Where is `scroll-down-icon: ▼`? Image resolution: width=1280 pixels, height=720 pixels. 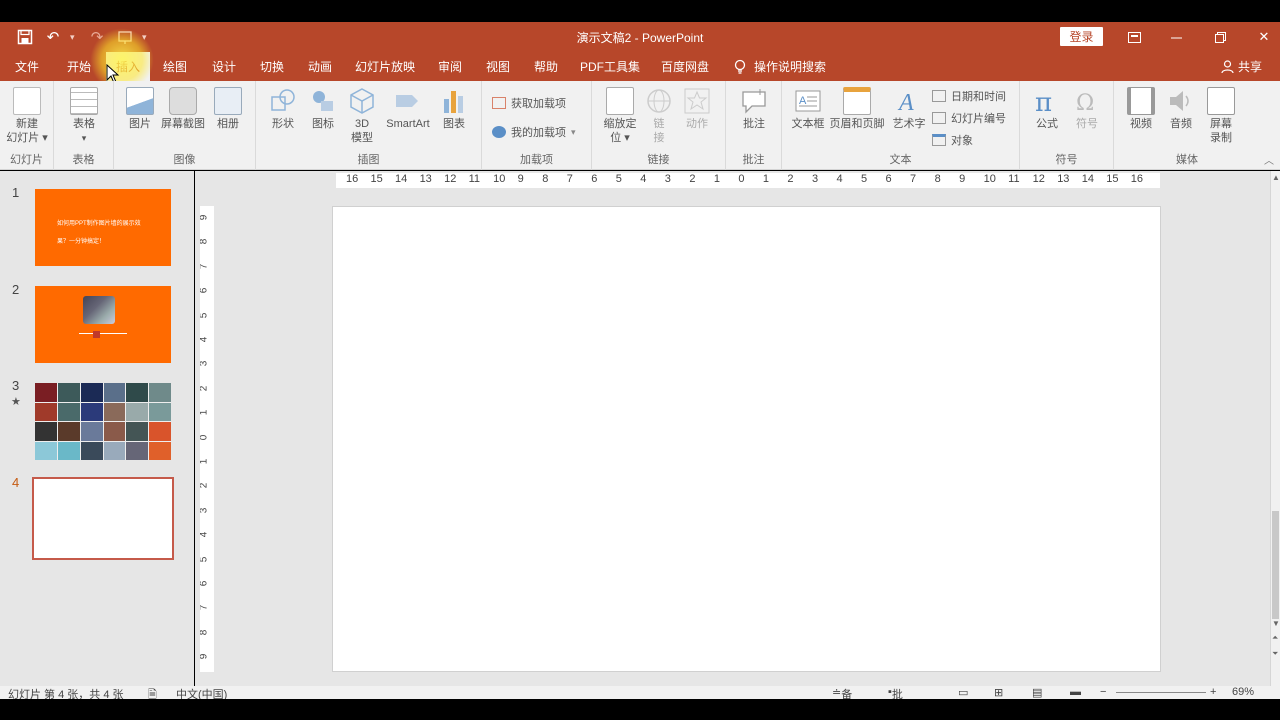 scroll-down-icon: ▼ is located at coordinates (1276, 623).